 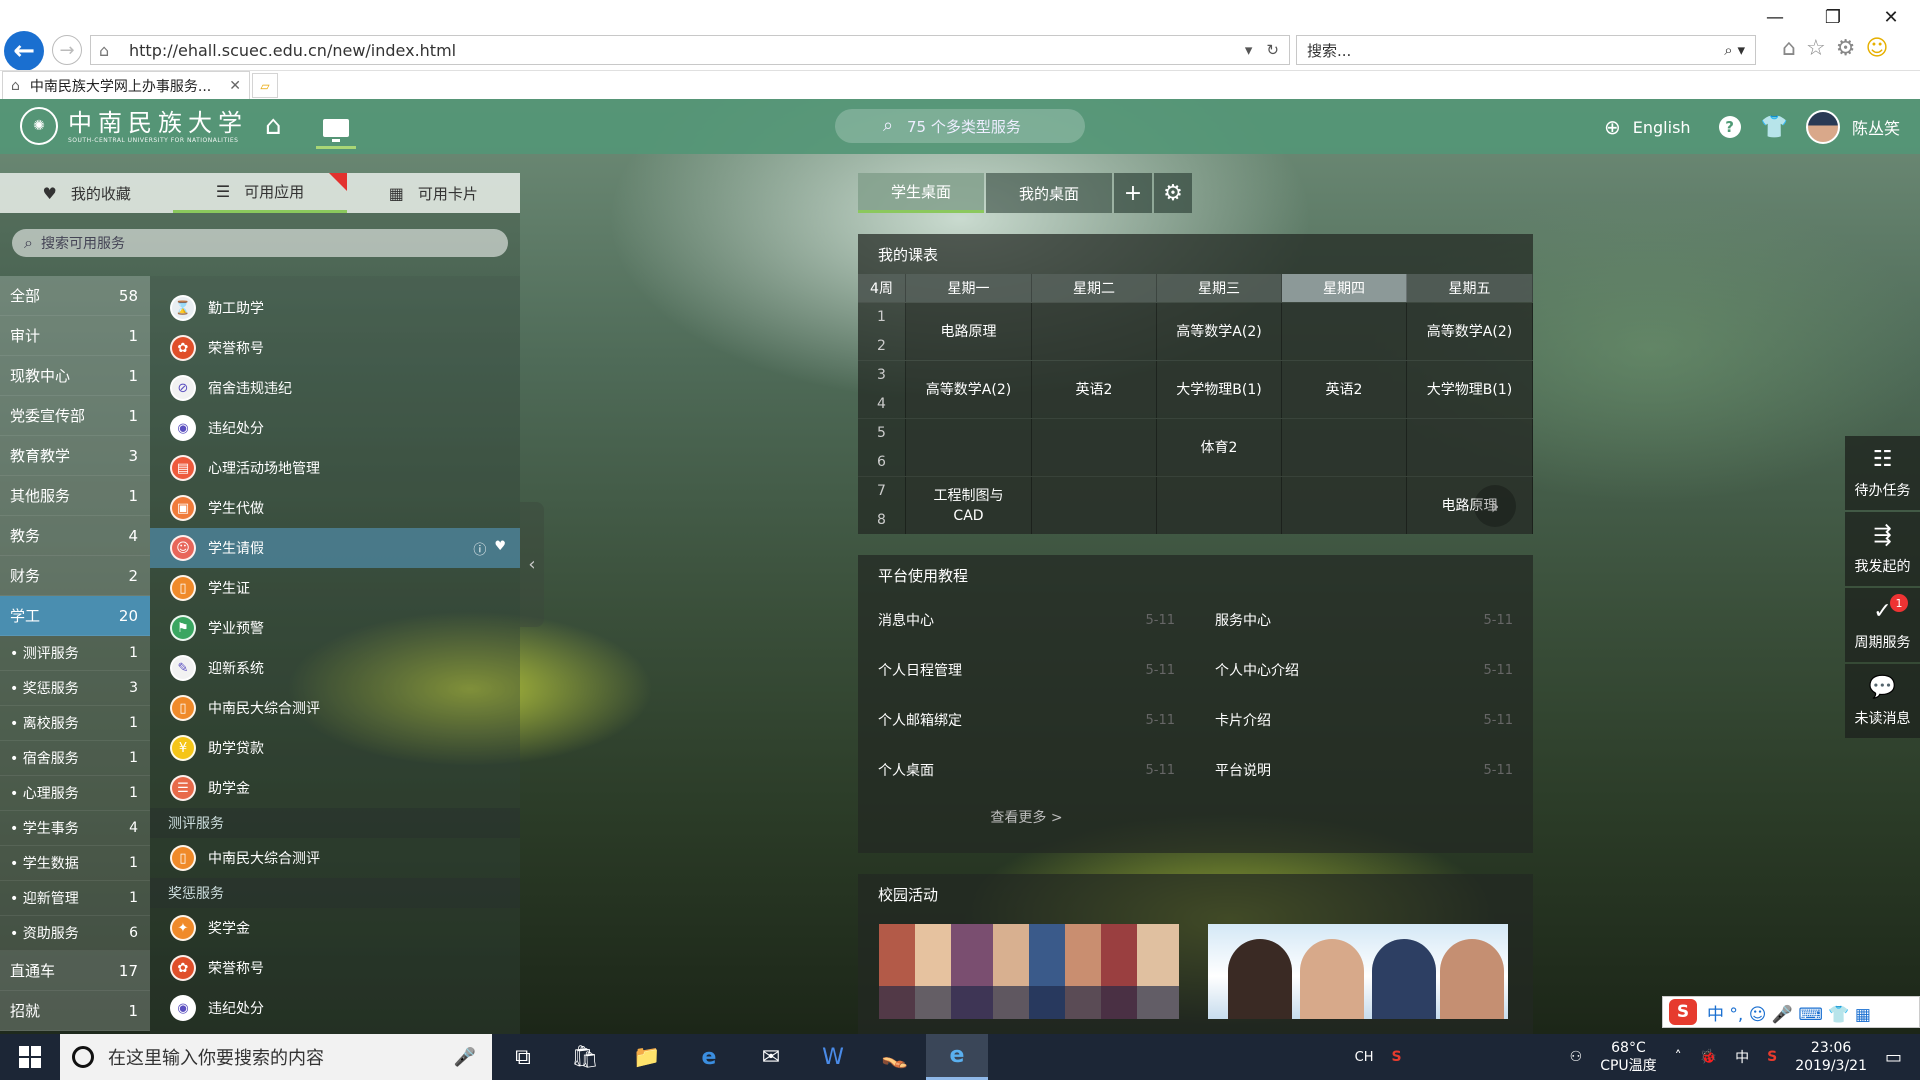 What do you see at coordinates (75, 496) in the screenshot?
I see `category-item: 其他服务 1` at bounding box center [75, 496].